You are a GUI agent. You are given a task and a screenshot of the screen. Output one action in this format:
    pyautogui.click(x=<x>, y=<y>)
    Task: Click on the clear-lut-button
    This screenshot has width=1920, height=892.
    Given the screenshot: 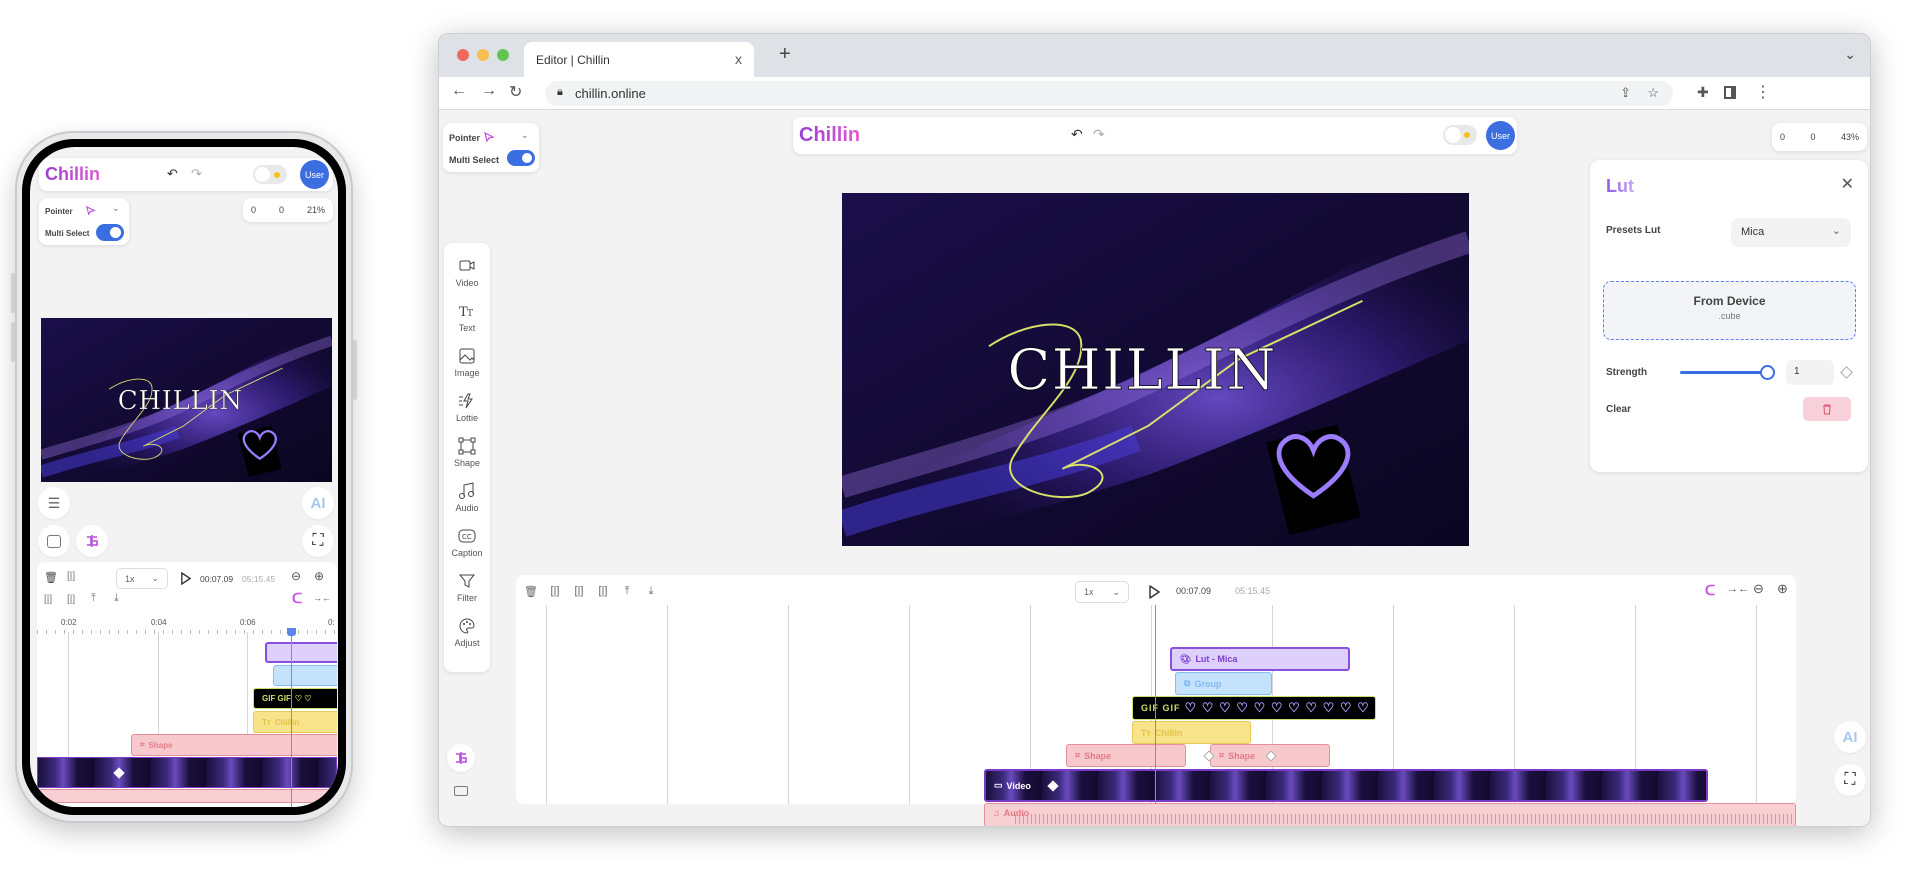 What is the action you would take?
    pyautogui.click(x=1827, y=409)
    